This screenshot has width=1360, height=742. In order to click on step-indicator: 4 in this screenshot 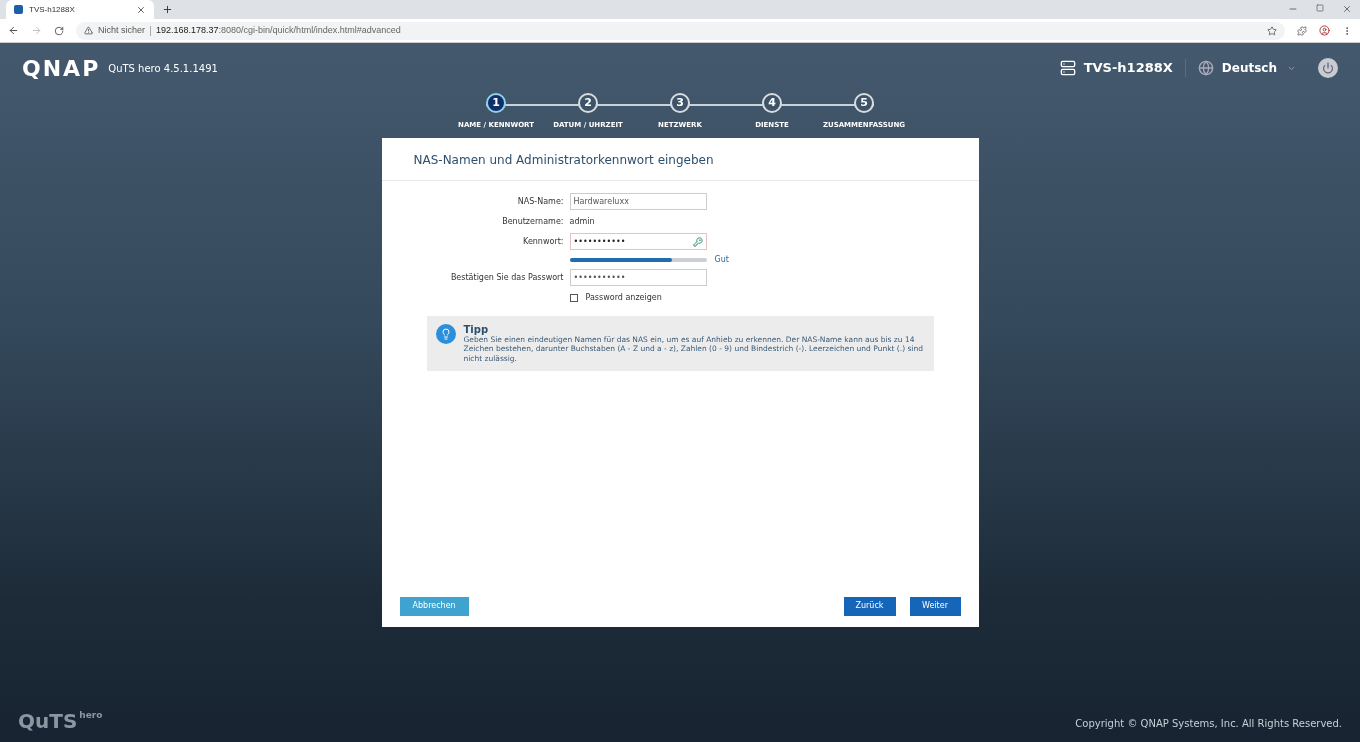, I will do `click(772, 103)`.